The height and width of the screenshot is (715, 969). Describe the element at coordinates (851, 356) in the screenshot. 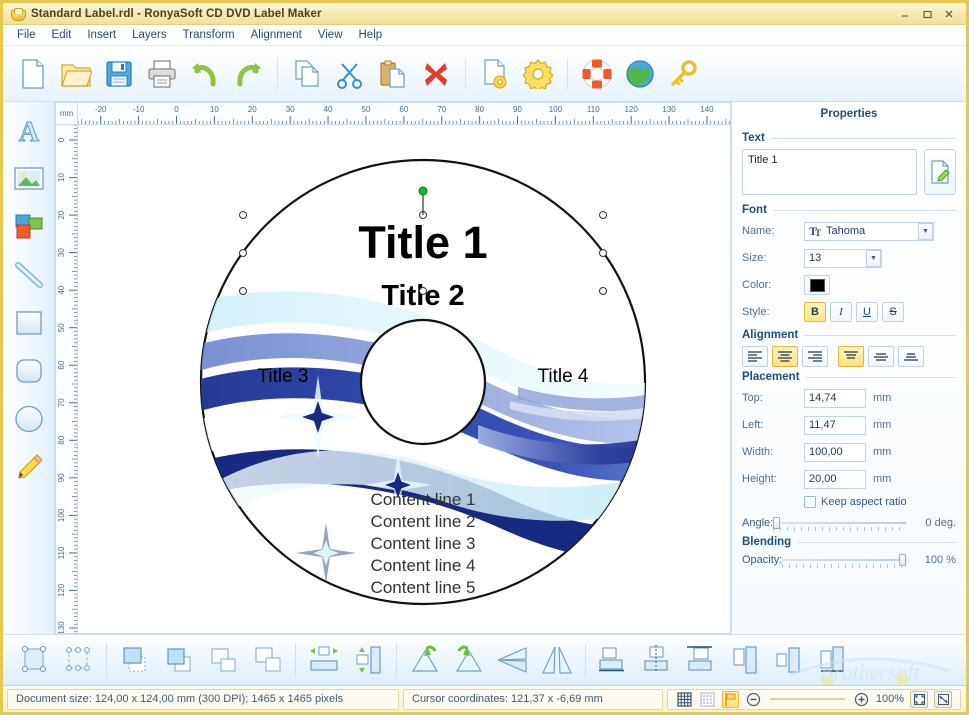

I see `align-top-button` at that location.